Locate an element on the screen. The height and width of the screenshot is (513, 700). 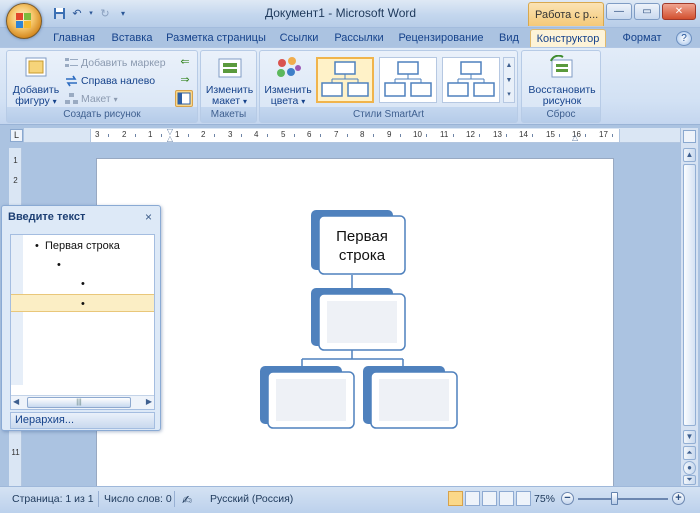
text-pane-hscrollbar: ◀ ||| ▶ is located at coordinates (82, 402).